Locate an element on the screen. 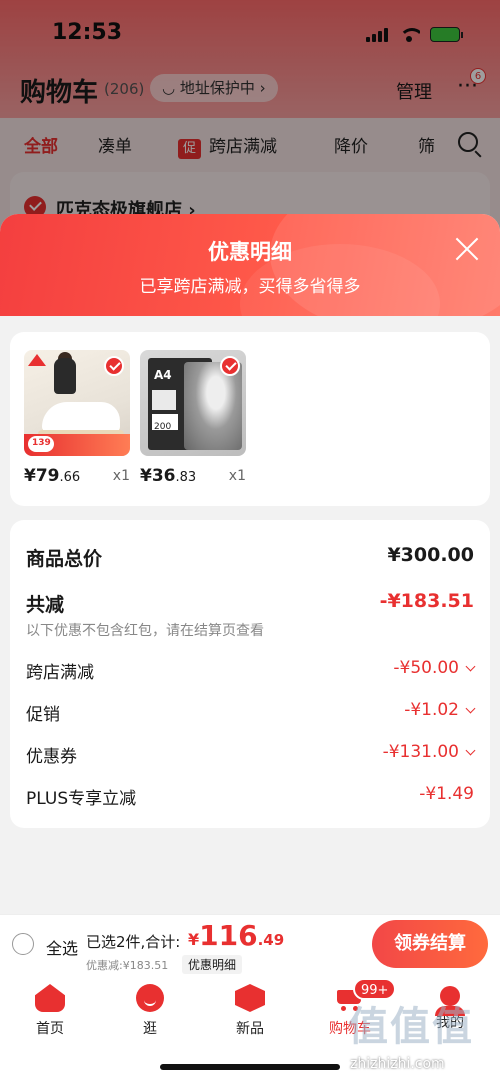 This screenshot has width=500, height=1082. discount-value: -¥131.00 is located at coordinates (429, 752).